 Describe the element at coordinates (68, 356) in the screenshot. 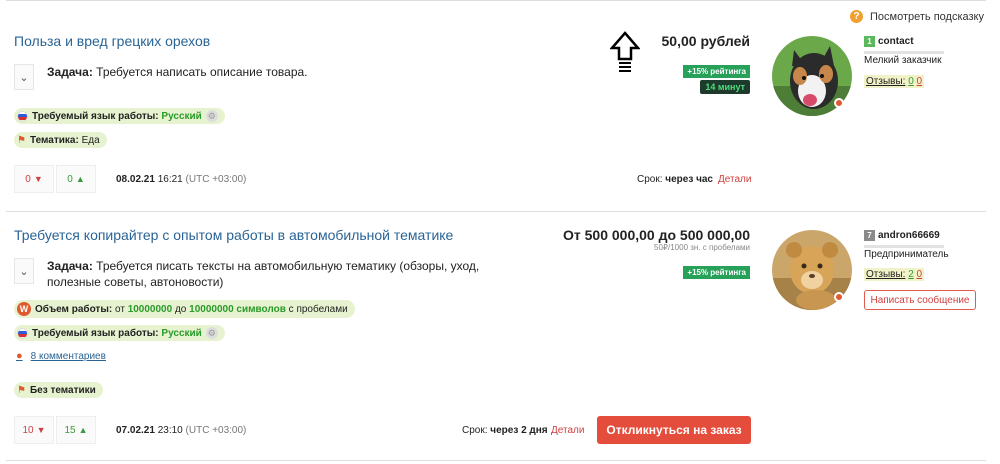

I see `comments-text: 8 комментариев` at that location.